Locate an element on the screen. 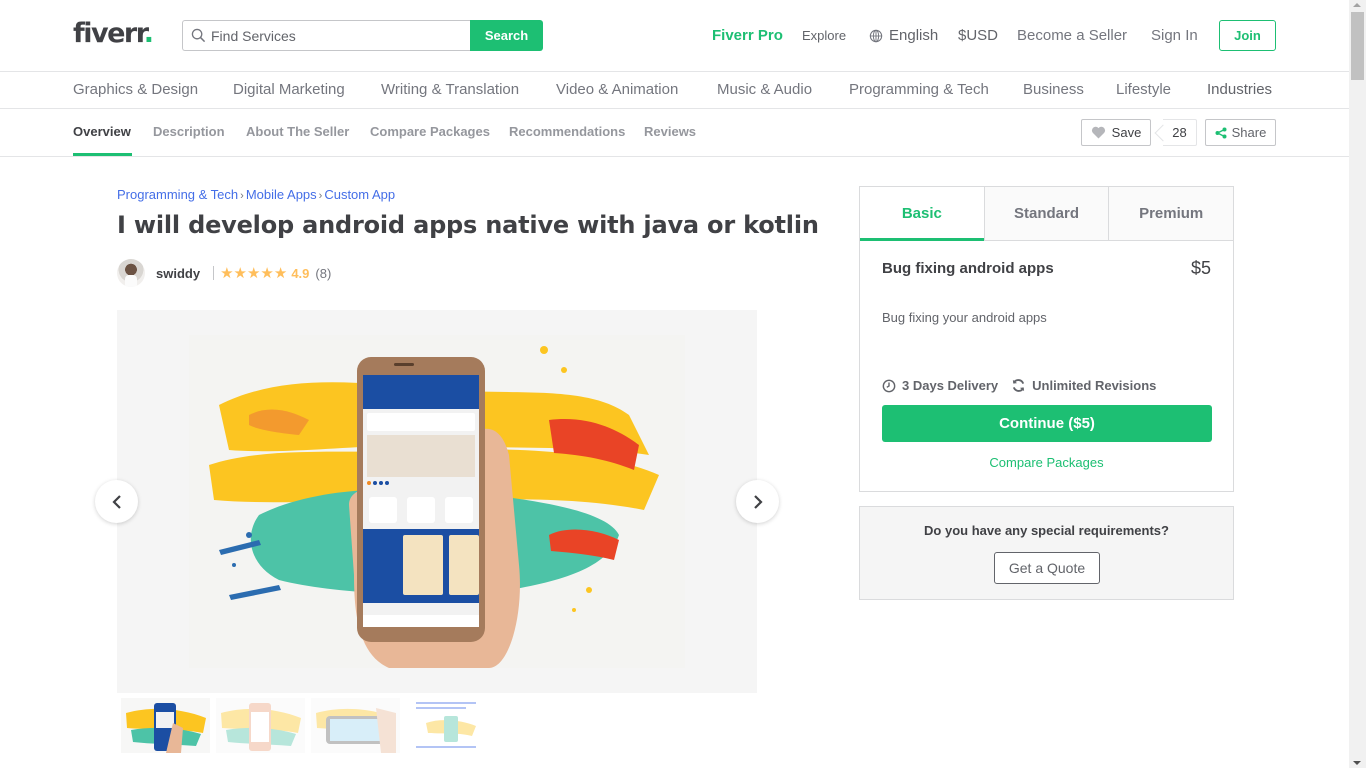 Image resolution: width=1366 pixels, height=768 pixels. breadcrumb-item: Programming & Tech is located at coordinates (177, 194).